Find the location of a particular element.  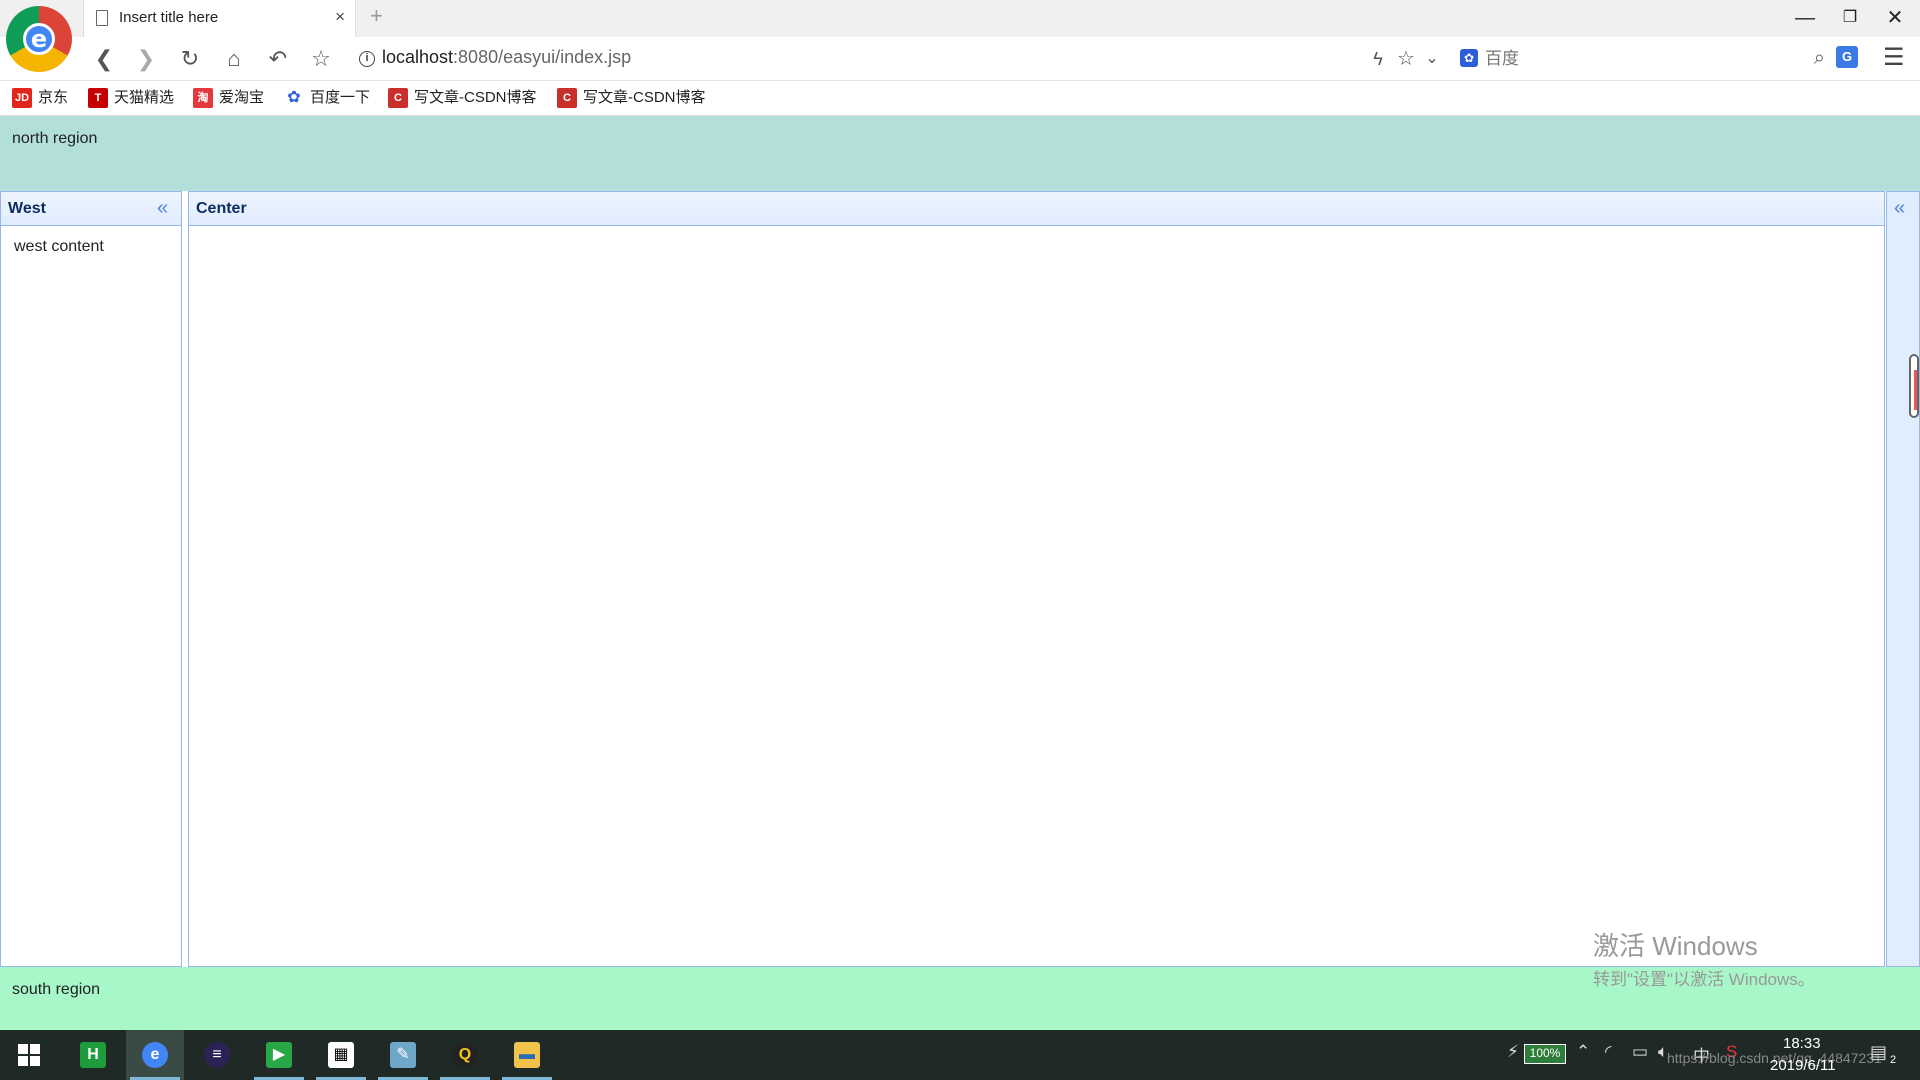

bookmark-csdn-1: C 写文章-CSDN博客 is located at coordinates (462, 98).